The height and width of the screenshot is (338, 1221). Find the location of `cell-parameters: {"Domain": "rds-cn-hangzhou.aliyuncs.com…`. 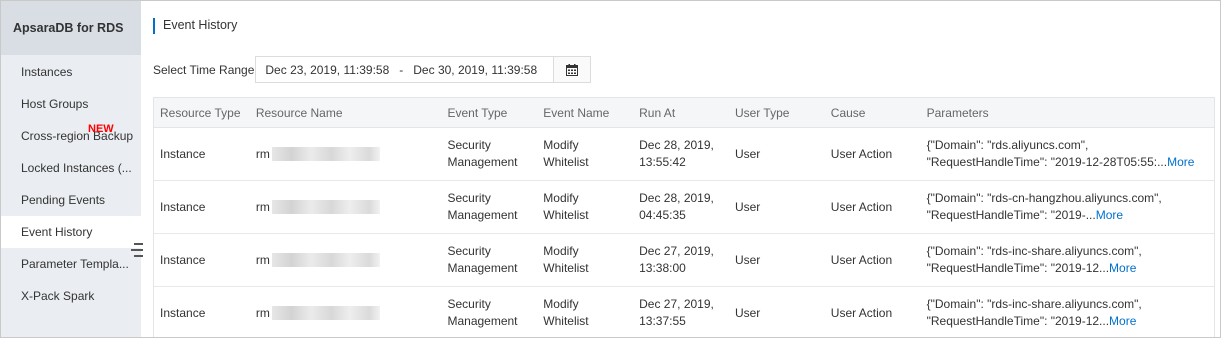

cell-parameters: {"Domain": "rds-cn-hangzhou.aliyuncs.com… is located at coordinates (1067, 207).